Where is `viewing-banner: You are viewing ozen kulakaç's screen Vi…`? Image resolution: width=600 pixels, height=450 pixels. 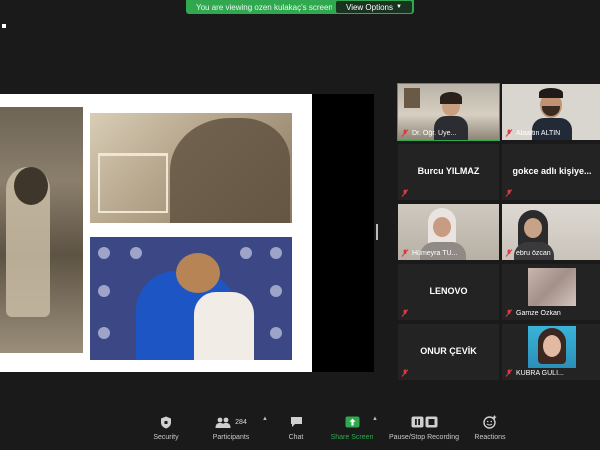 viewing-banner: You are viewing ozen kulakaç's screen Vi… is located at coordinates (300, 7).